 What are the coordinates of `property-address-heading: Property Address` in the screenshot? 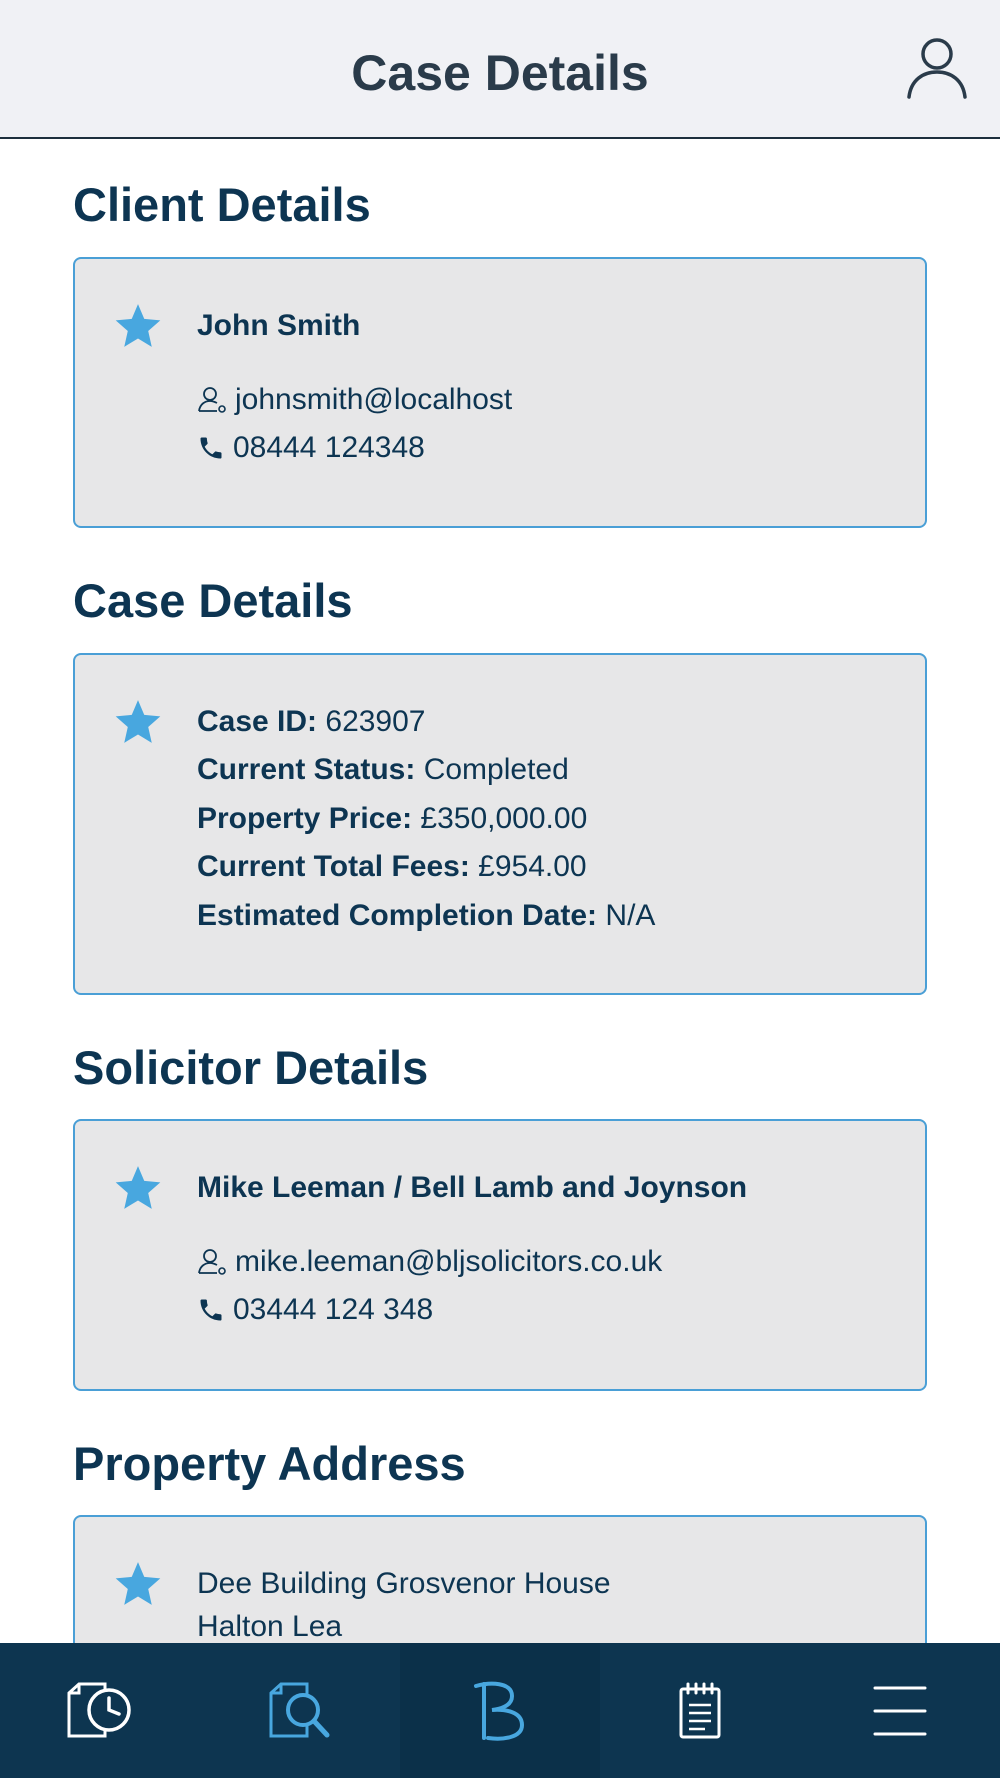 It's located at (269, 1463).